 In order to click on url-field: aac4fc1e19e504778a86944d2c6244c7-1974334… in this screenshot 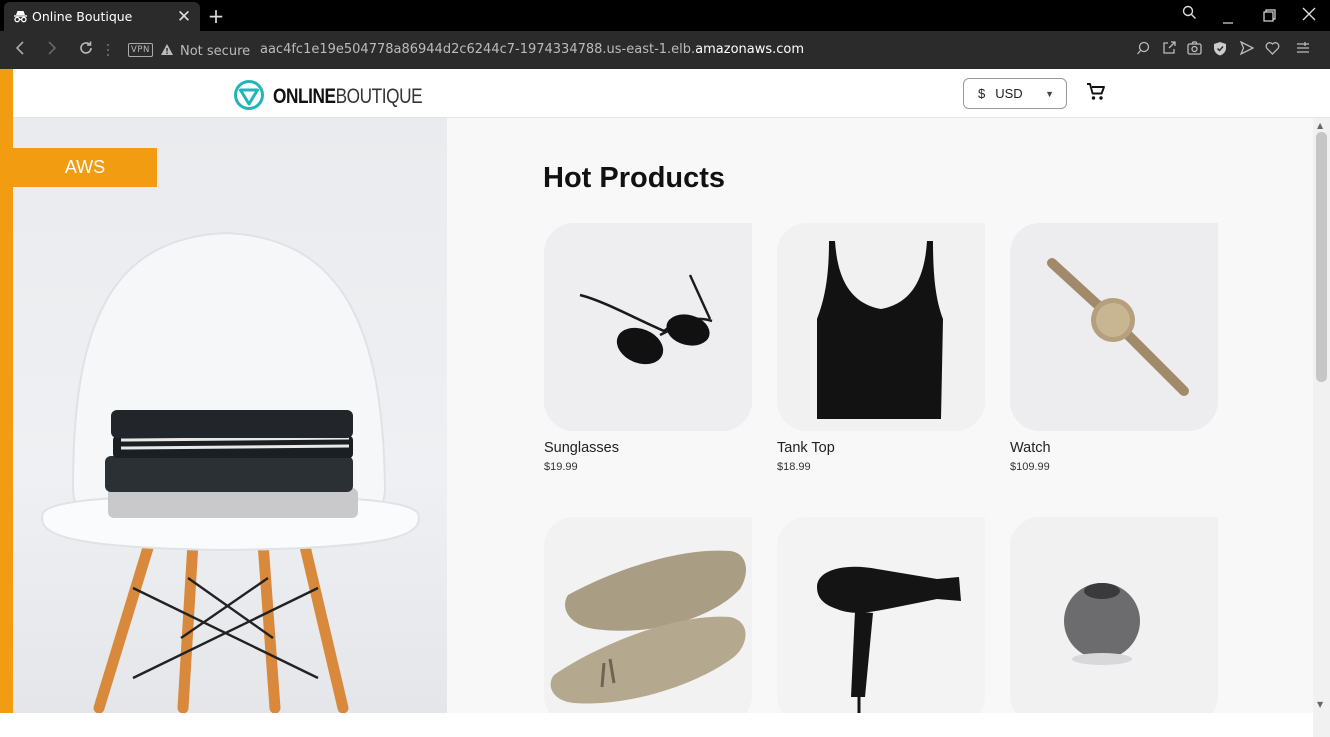, I will do `click(532, 49)`.